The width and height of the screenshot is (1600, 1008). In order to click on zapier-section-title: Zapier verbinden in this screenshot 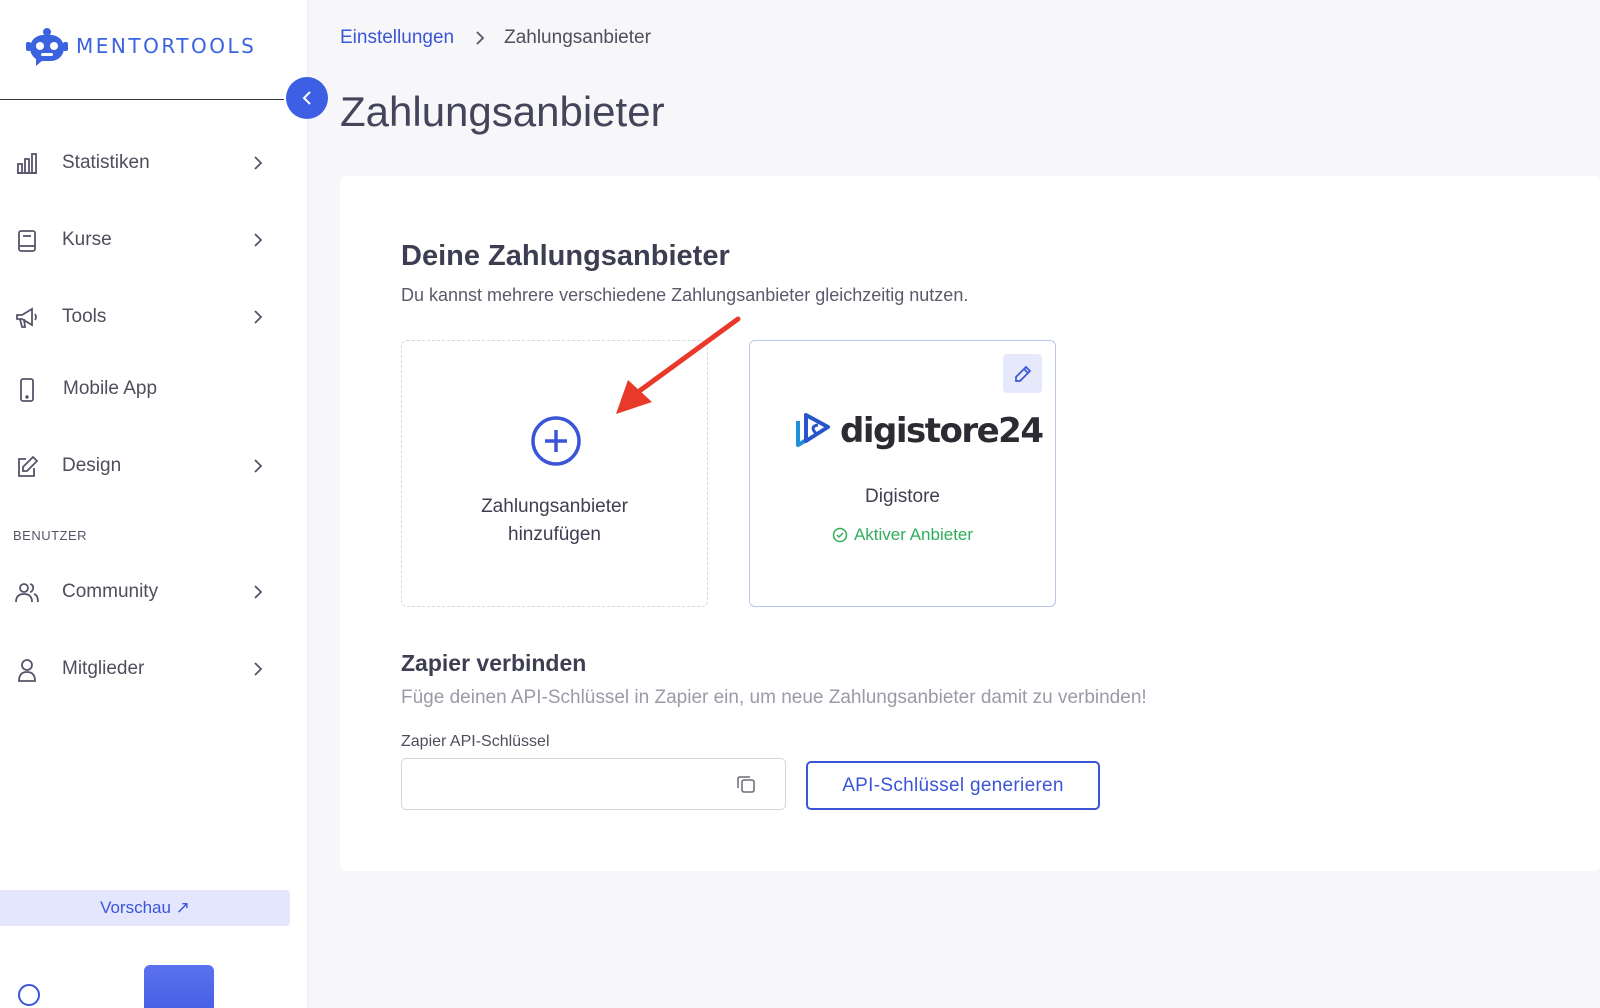, I will do `click(494, 663)`.